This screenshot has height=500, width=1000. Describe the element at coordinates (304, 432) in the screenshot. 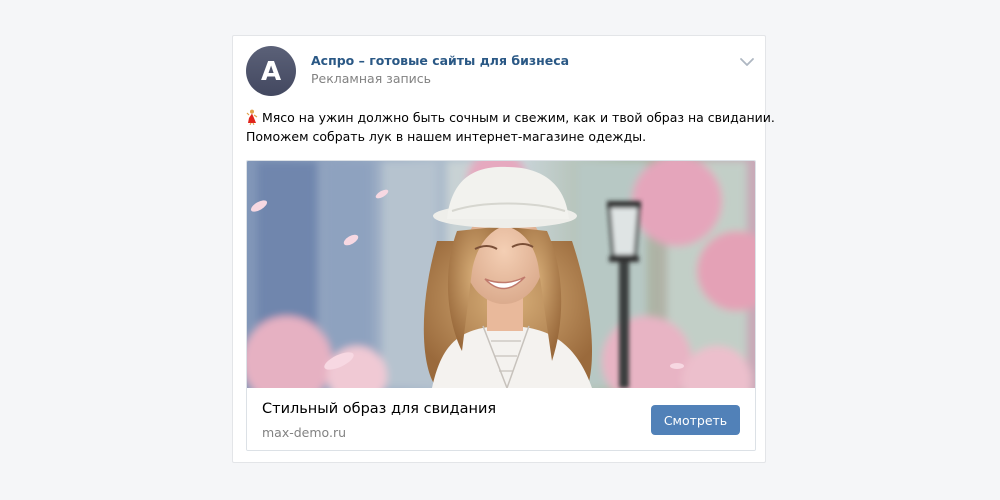

I see `ad-domain: max-demo.ru` at that location.